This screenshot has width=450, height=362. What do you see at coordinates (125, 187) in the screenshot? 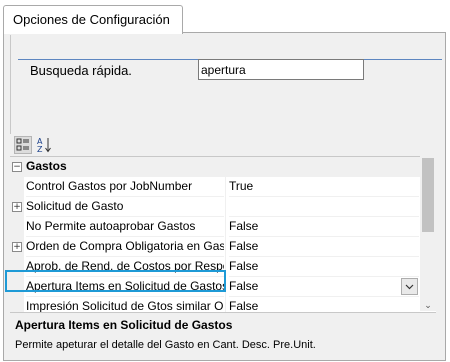
I see `property-name: Control Gastos por JobNumber` at bounding box center [125, 187].